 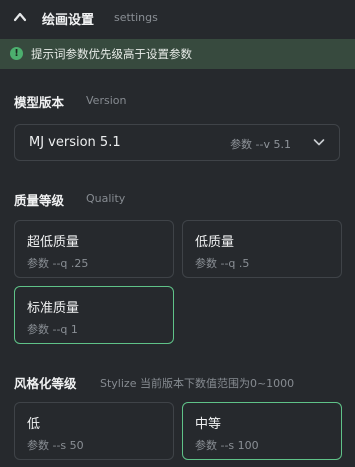 I want to click on option-label: 中等, so click(x=208, y=424).